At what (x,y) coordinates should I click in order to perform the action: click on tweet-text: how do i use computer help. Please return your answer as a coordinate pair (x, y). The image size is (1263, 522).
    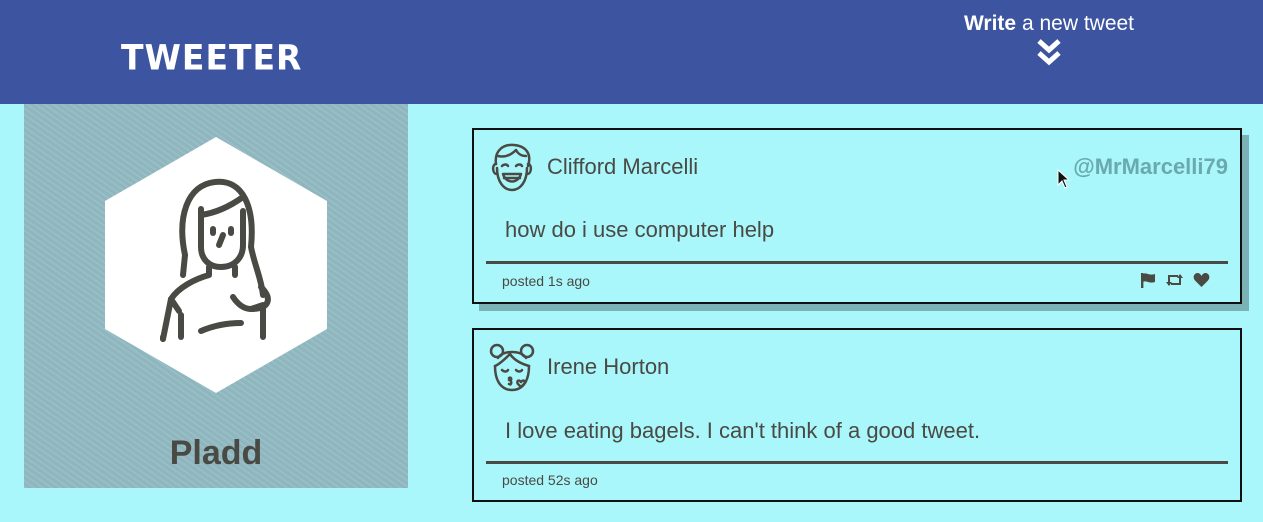
    Looking at the image, I should click on (640, 229).